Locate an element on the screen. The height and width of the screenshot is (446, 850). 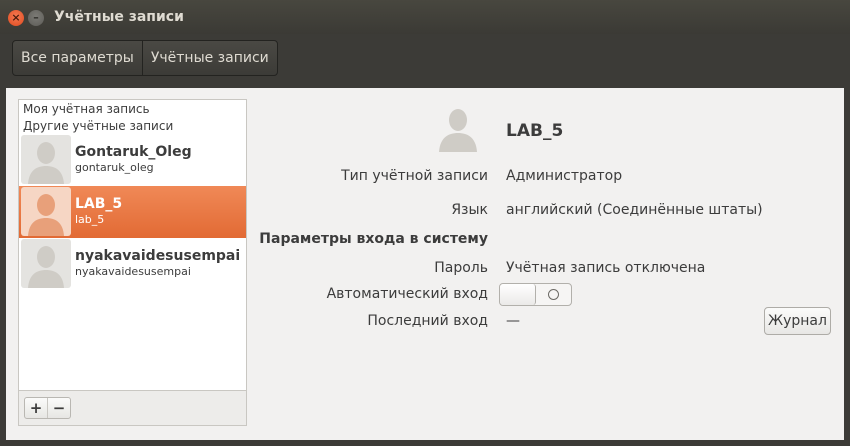
user-item-lab-5: LAB_5 lab_5 is located at coordinates (132, 212).